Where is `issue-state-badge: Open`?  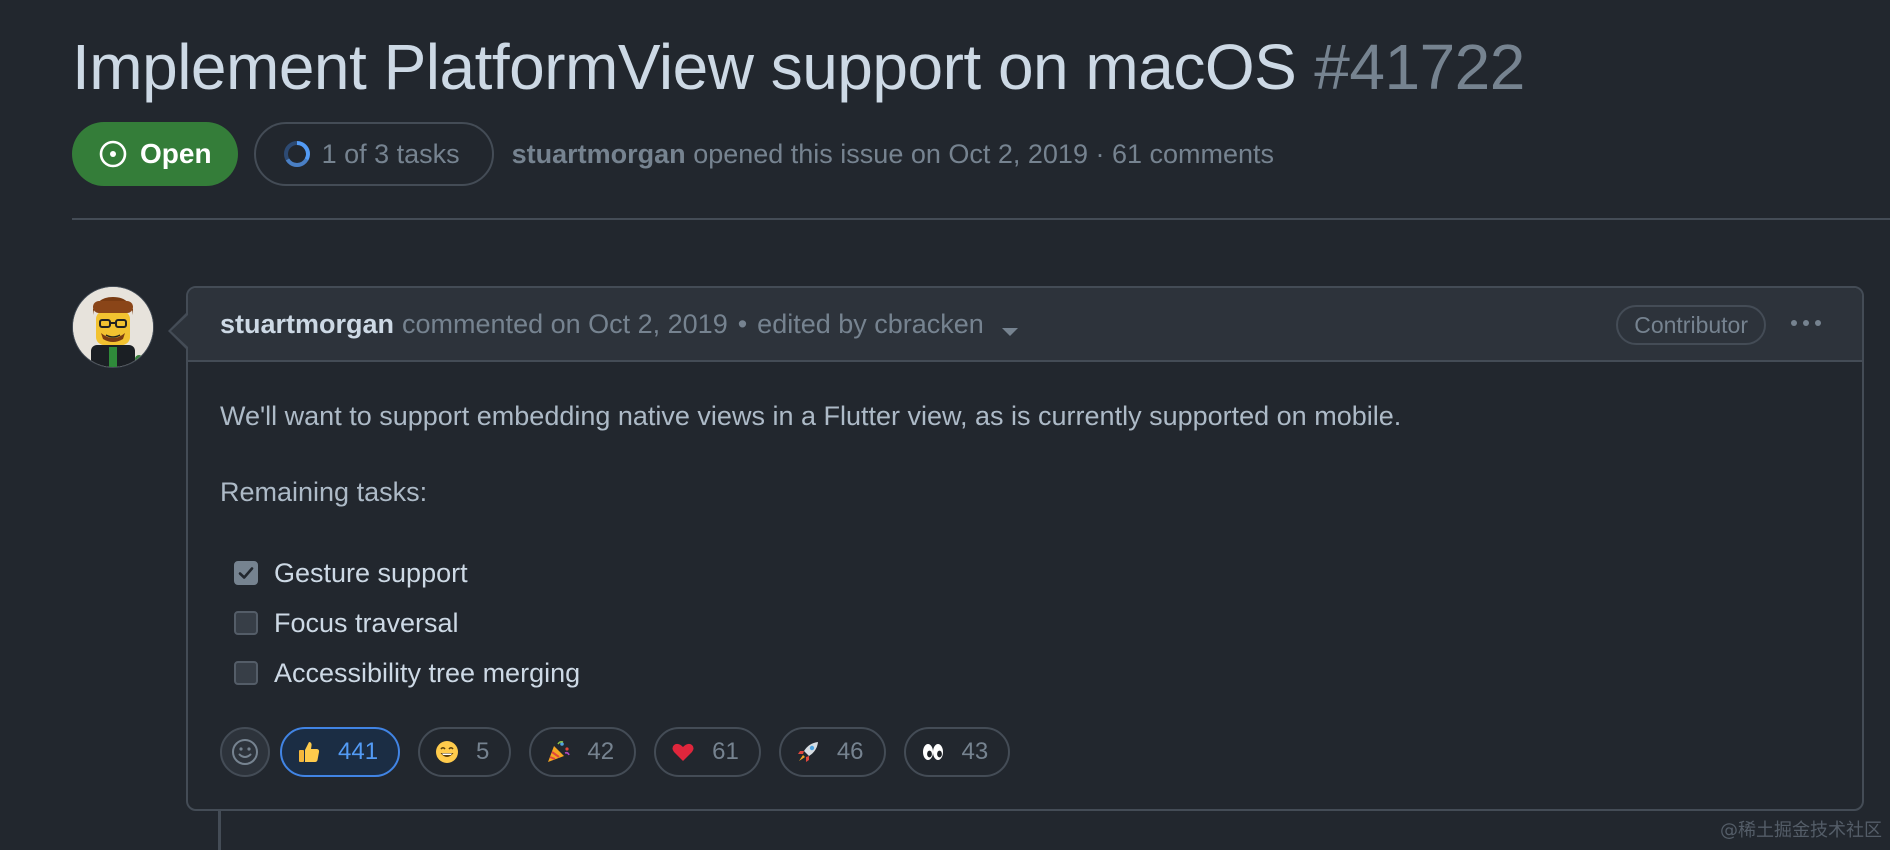 issue-state-badge: Open is located at coordinates (155, 154).